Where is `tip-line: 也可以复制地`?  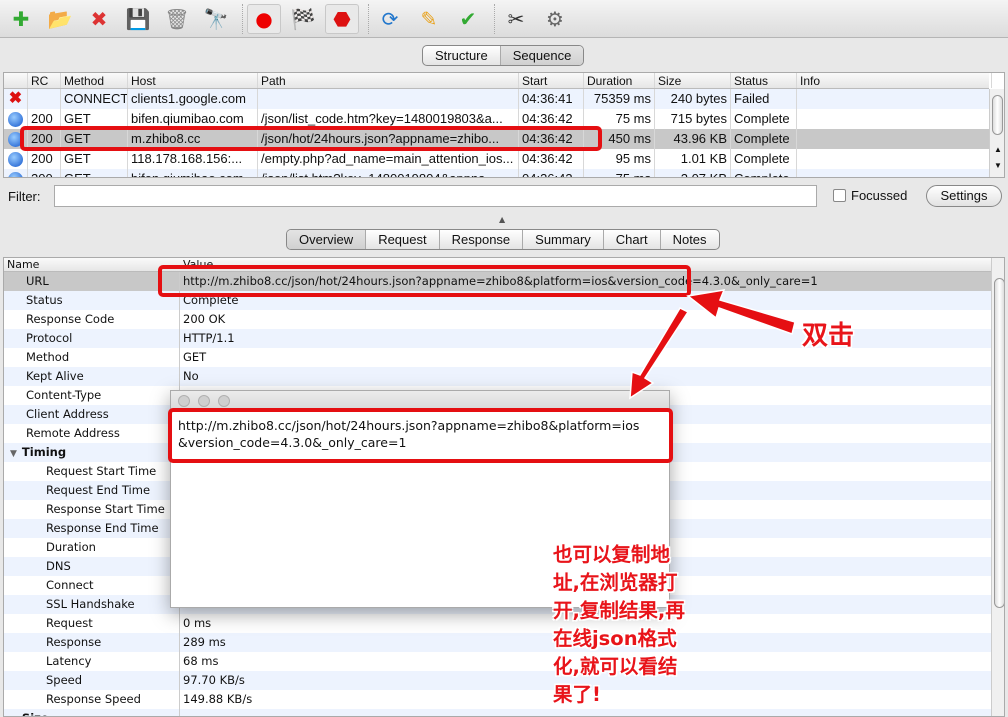
tip-line: 也可以复制地 is located at coordinates (612, 554).